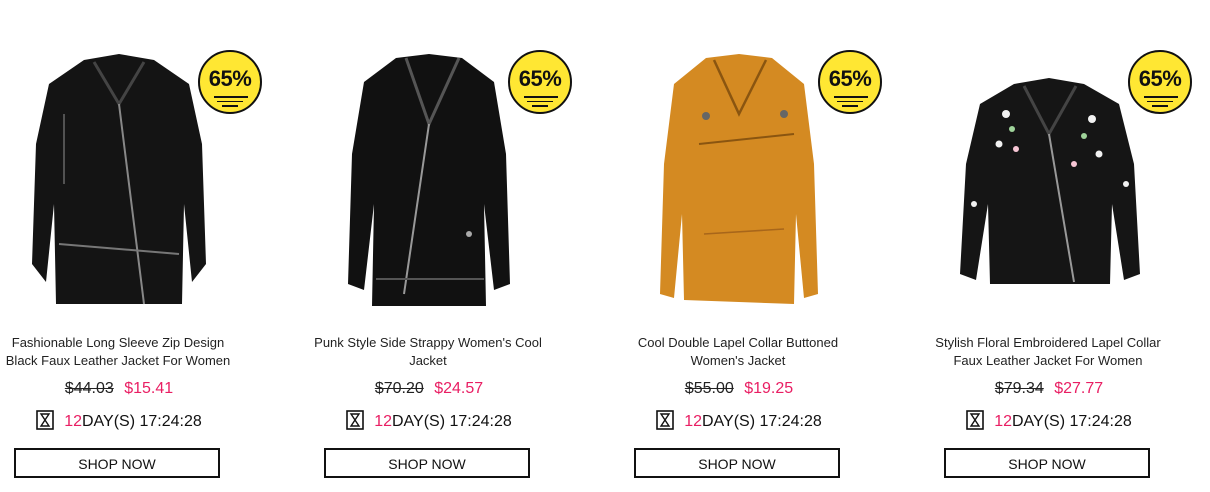 The height and width of the screenshot is (492, 1210). What do you see at coordinates (1079, 388) in the screenshot?
I see `sale-price: $27.77` at bounding box center [1079, 388].